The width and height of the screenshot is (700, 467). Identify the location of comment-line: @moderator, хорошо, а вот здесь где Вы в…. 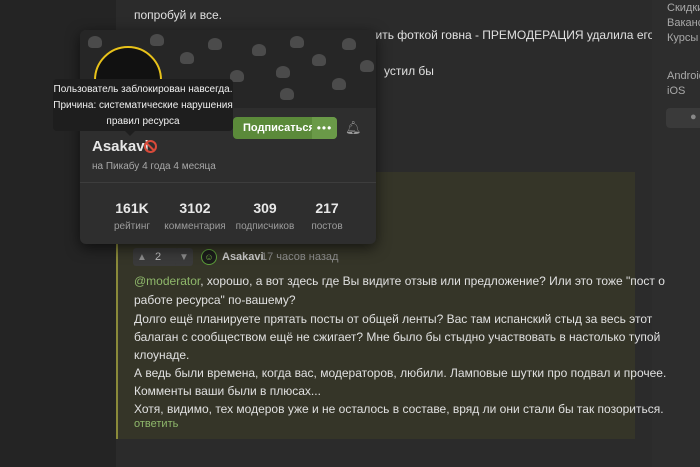
(399, 281).